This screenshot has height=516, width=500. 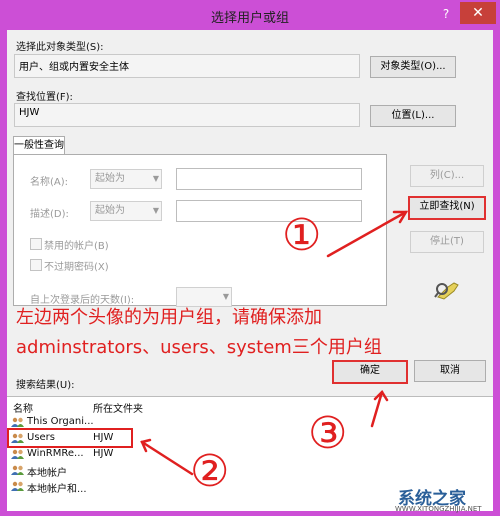 What do you see at coordinates (370, 372) in the screenshot?
I see `ok-button: 确定` at bounding box center [370, 372].